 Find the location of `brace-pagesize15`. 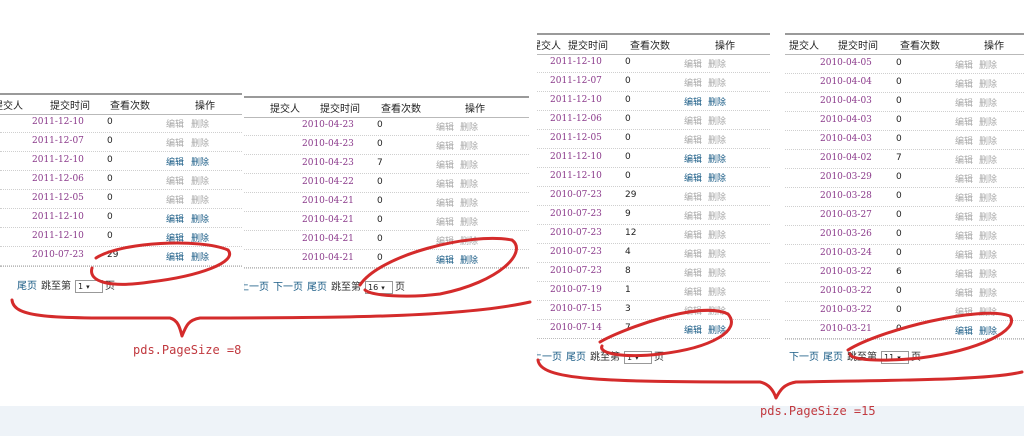

brace-pagesize15 is located at coordinates (780, 379).